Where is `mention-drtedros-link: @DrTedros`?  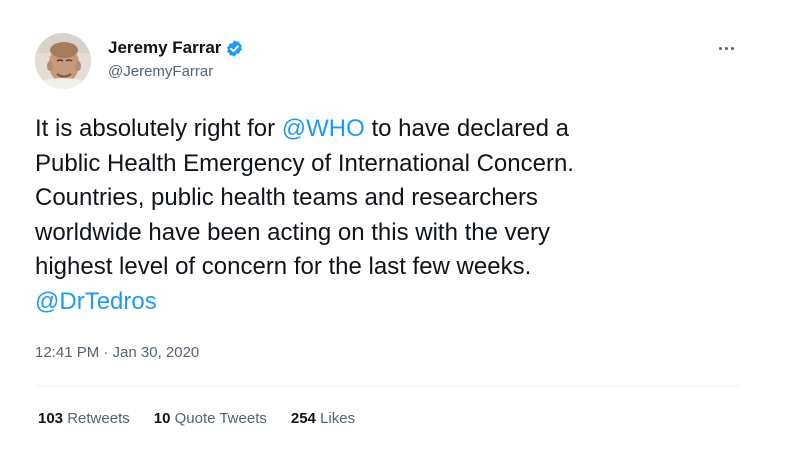 mention-drtedros-link: @DrTedros is located at coordinates (96, 301).